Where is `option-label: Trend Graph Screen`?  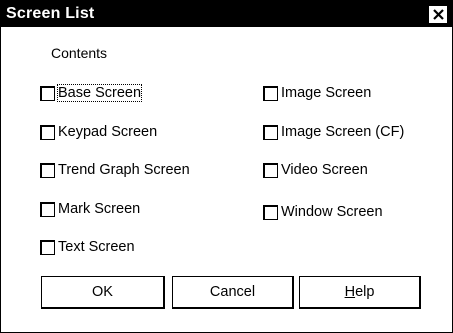
option-label: Trend Graph Screen is located at coordinates (124, 170).